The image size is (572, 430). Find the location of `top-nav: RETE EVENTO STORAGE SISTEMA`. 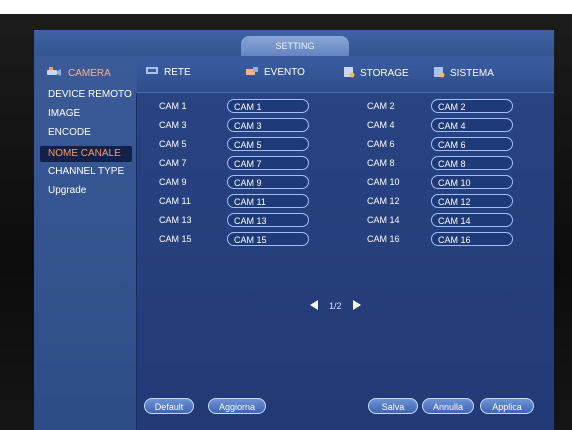

top-nav: RETE EVENTO STORAGE SISTEMA is located at coordinates (345, 74).